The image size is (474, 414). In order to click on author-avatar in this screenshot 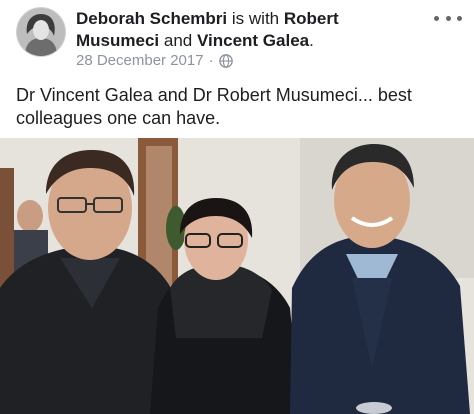, I will do `click(41, 32)`.